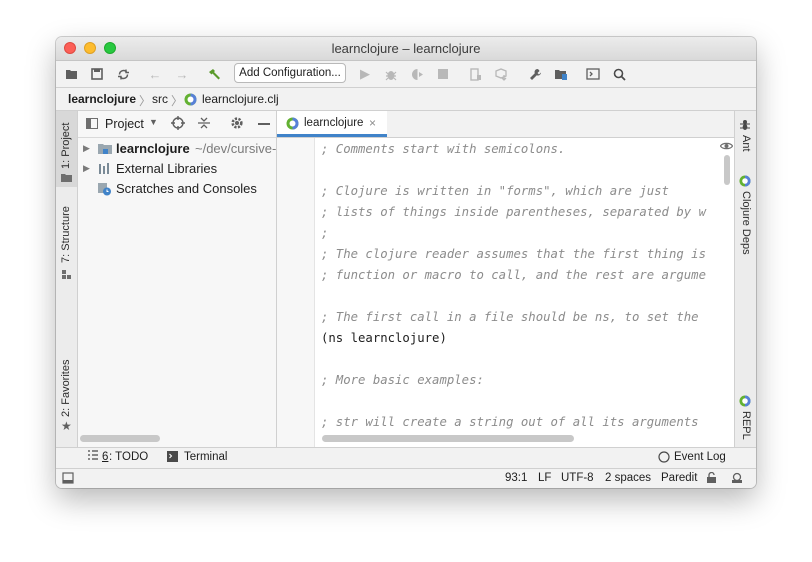 The image size is (812, 562). I want to click on tree-item-external-libraries: ▶ External Libraries, so click(177, 170).